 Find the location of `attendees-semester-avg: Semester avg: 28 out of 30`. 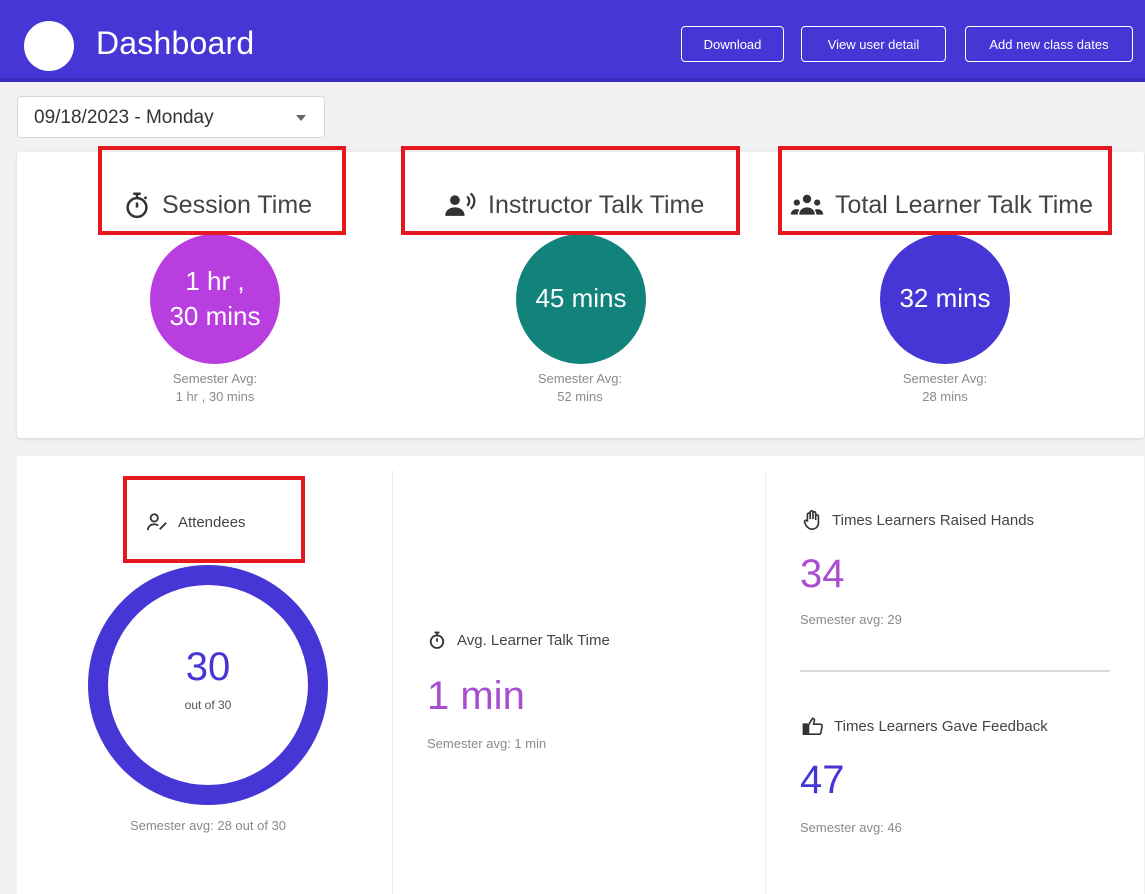

attendees-semester-avg: Semester avg: 28 out of 30 is located at coordinates (208, 825).